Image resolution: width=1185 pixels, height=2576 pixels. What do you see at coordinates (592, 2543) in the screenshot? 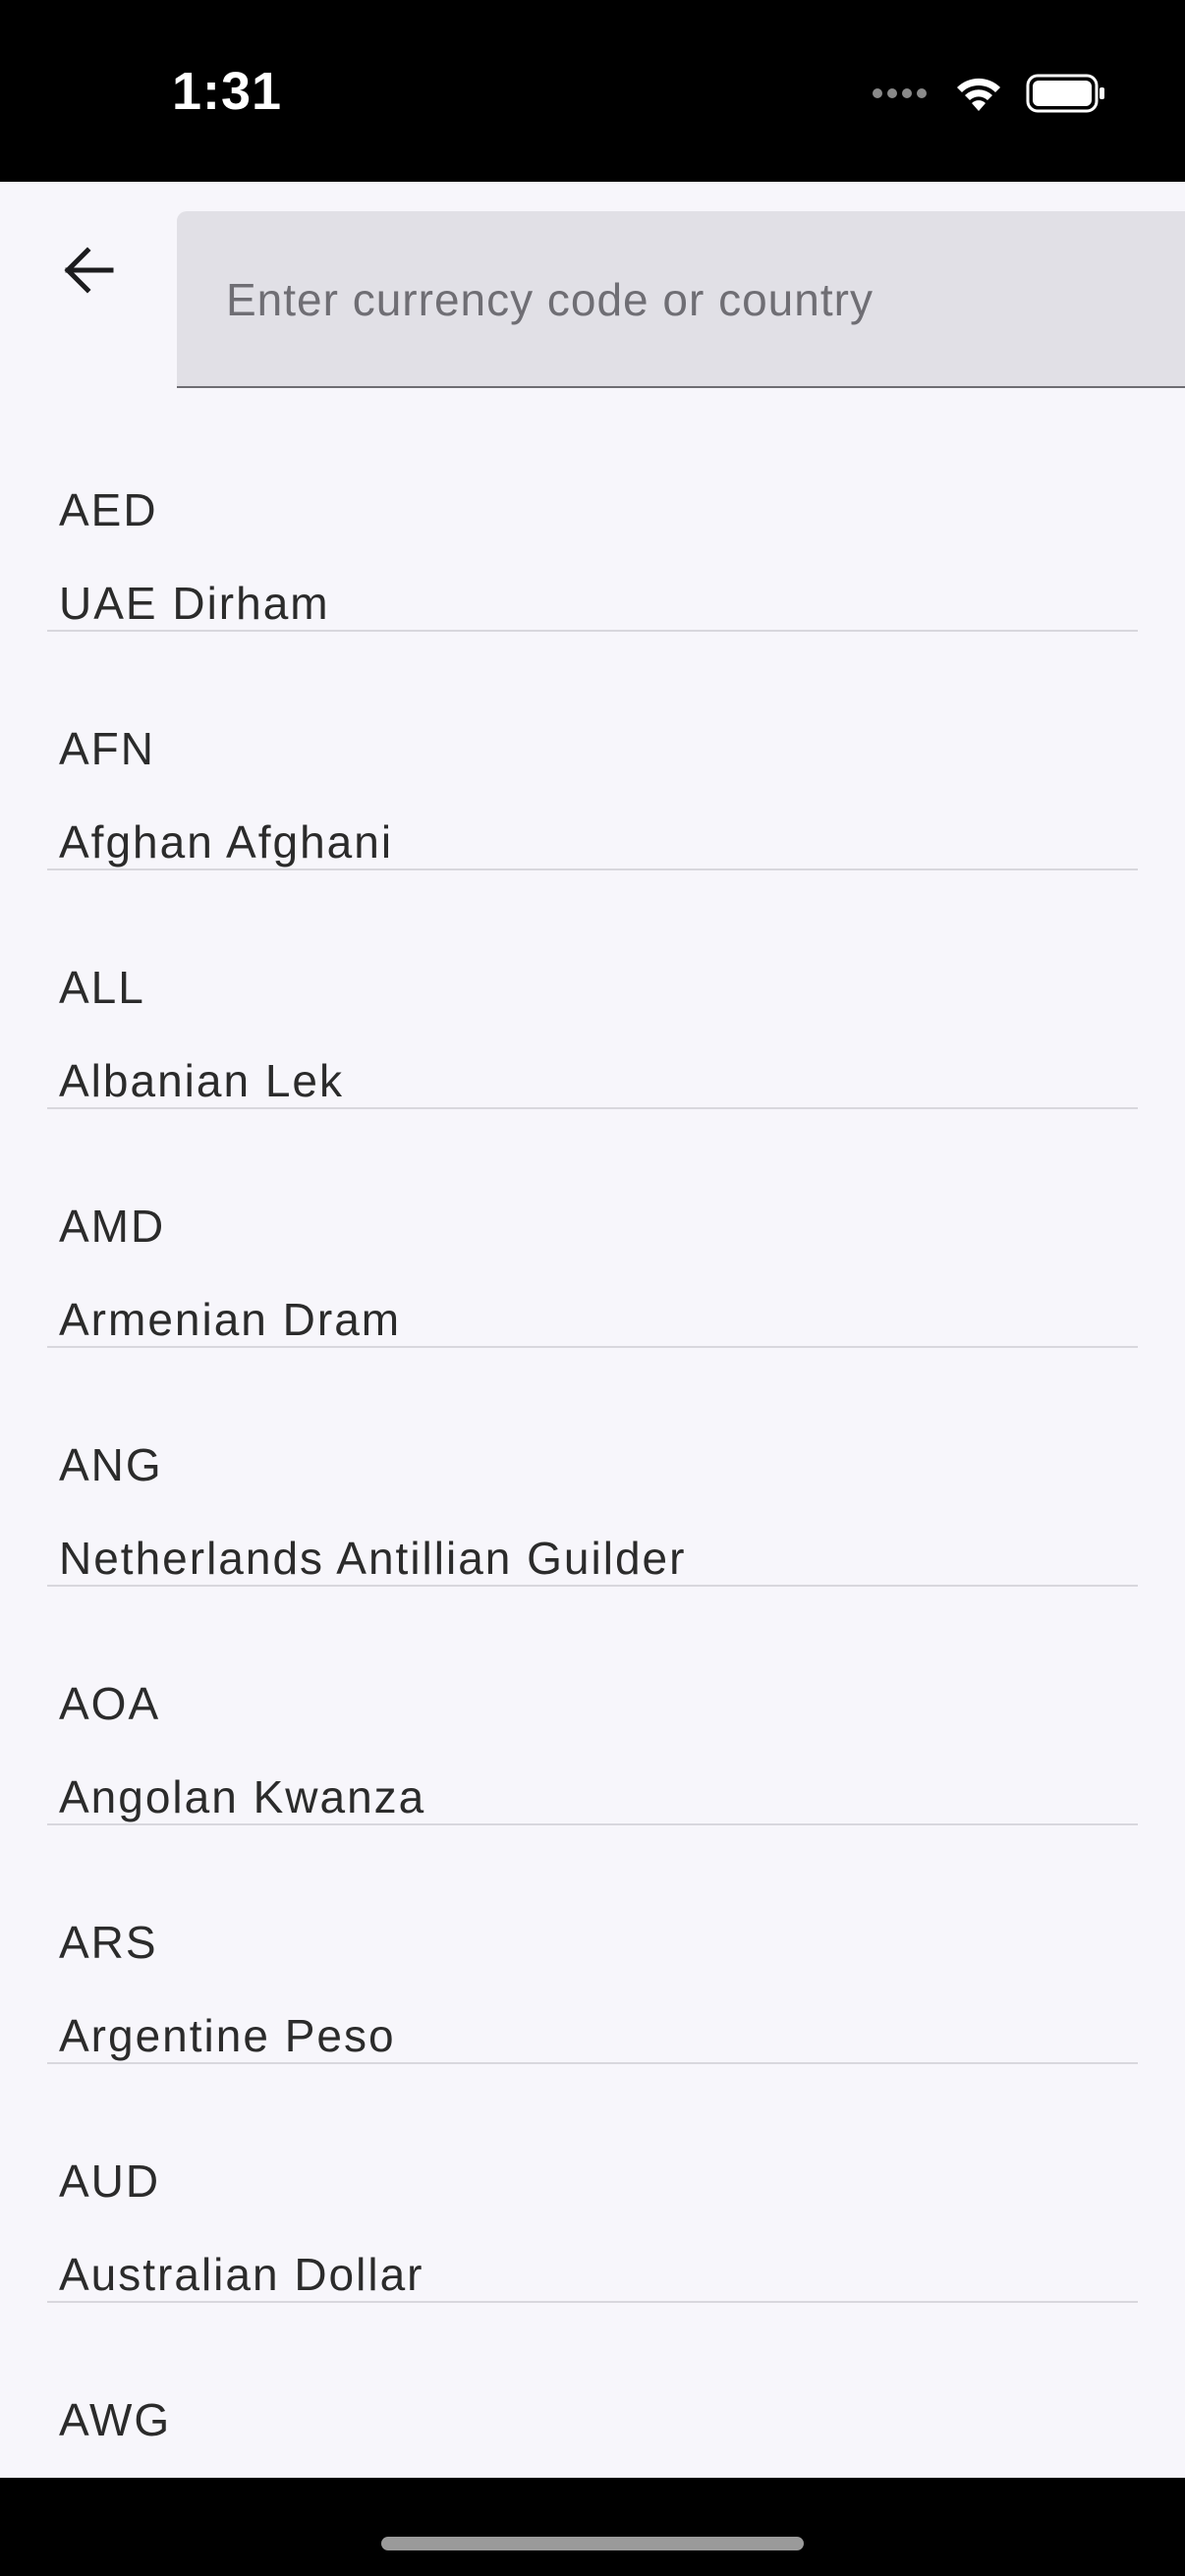
I see `home-indicator` at bounding box center [592, 2543].